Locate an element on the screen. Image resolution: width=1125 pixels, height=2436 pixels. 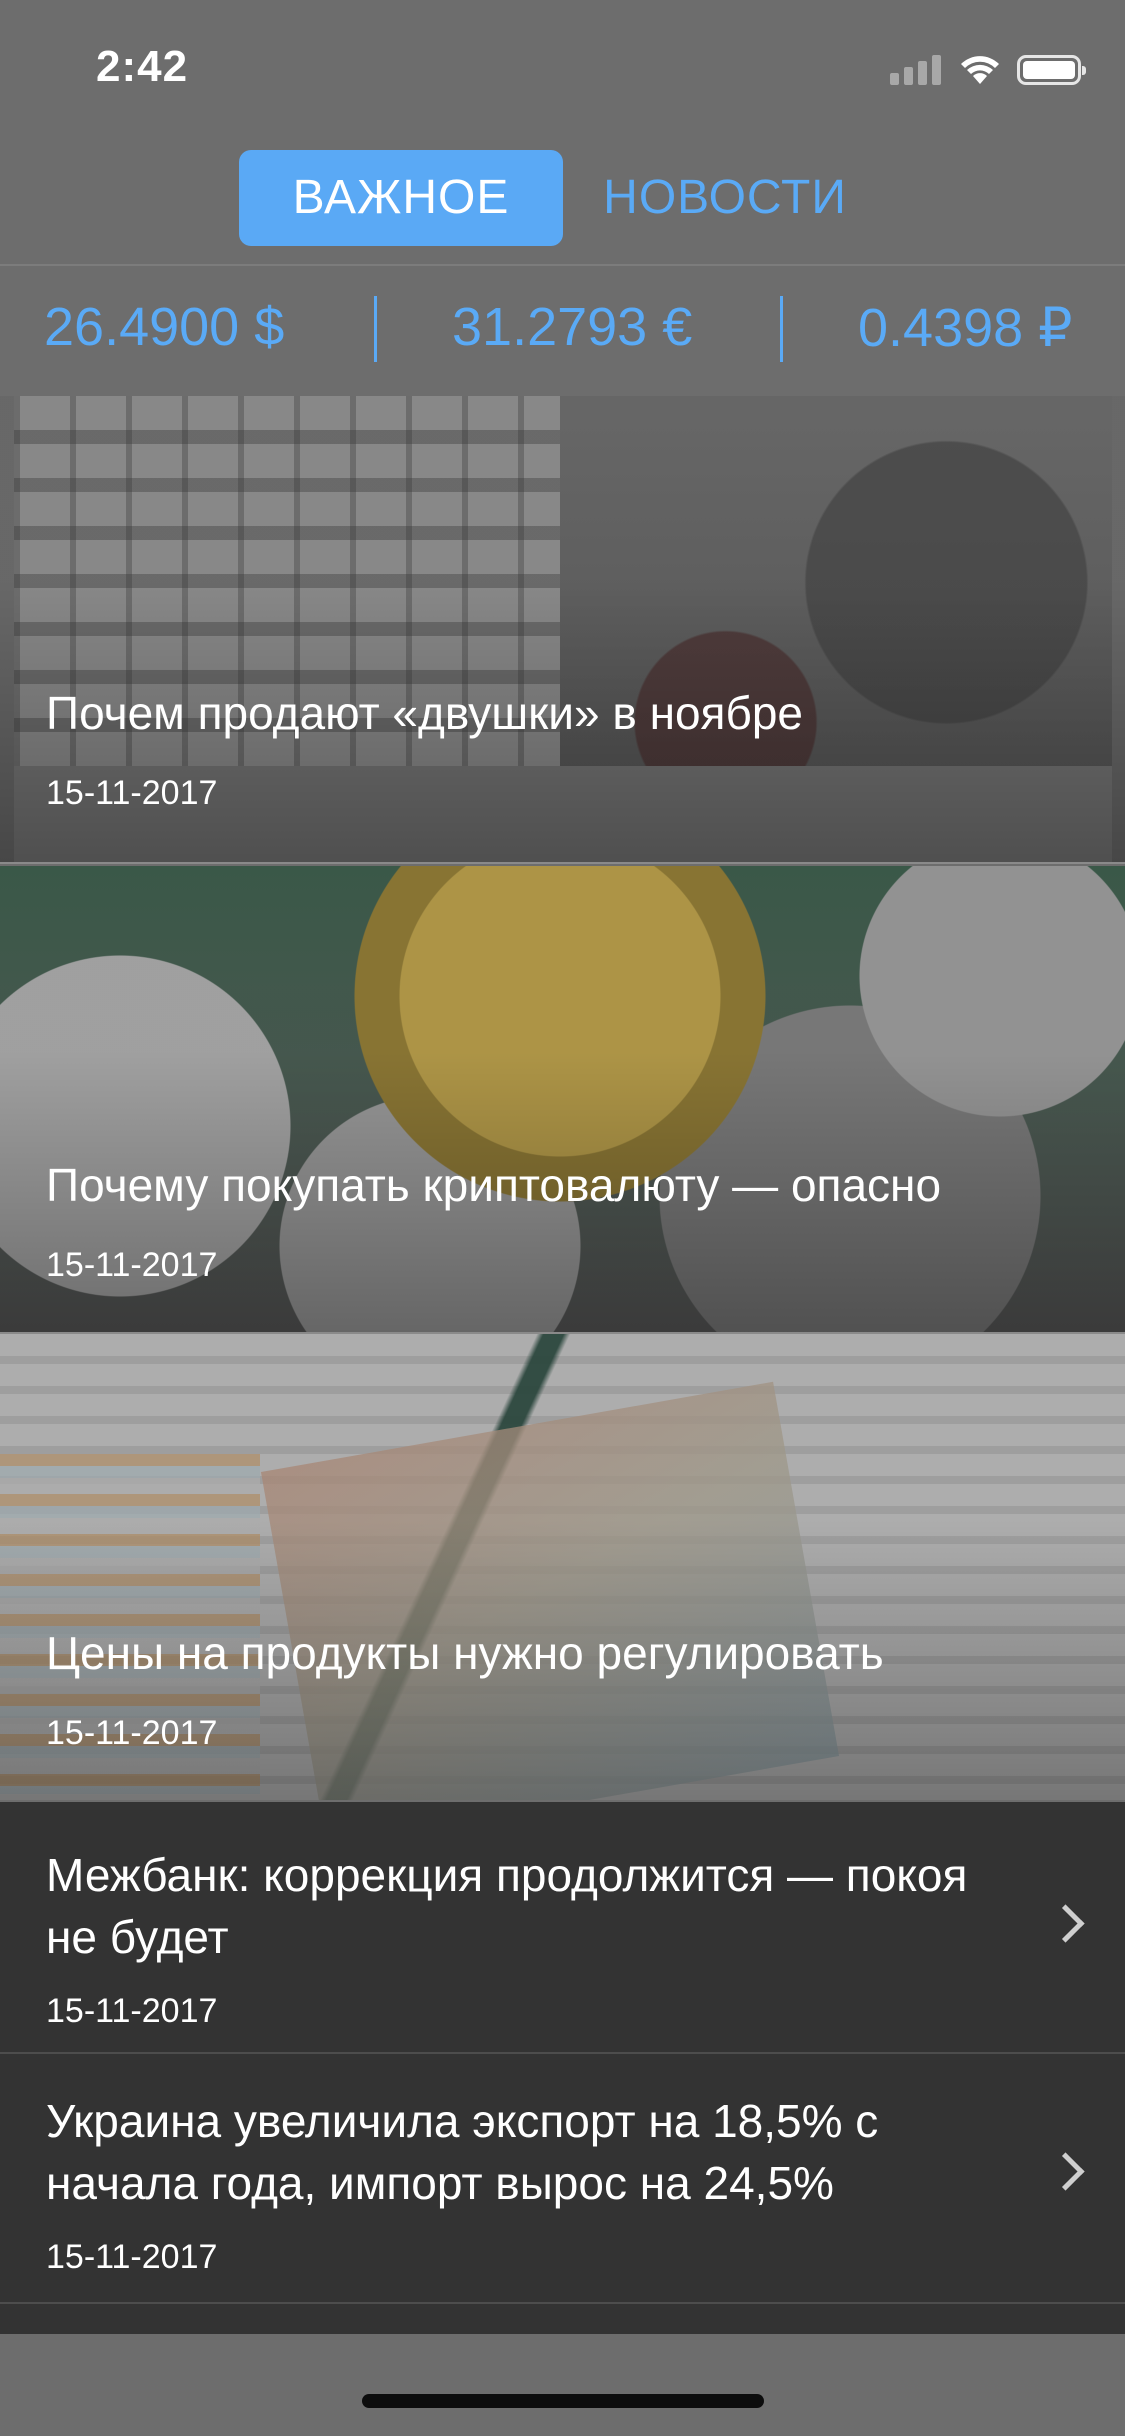
status-icons is located at coordinates (988, 70).